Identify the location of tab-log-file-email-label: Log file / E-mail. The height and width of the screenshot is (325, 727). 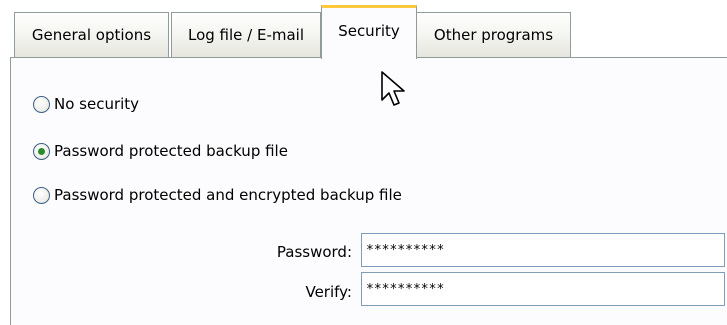
(246, 35).